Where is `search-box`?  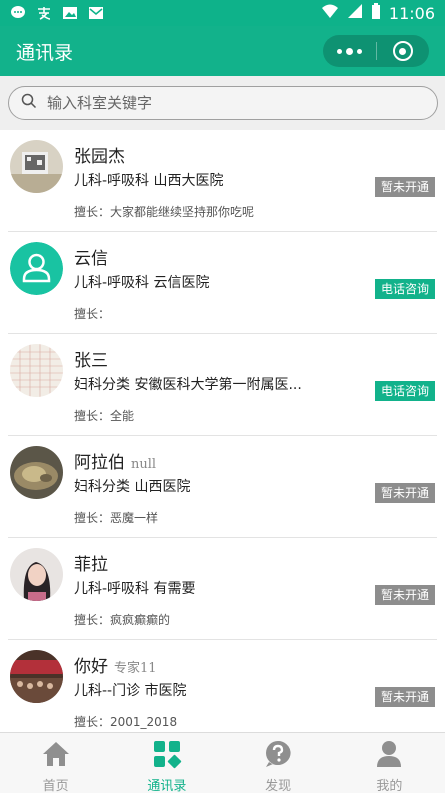
search-box is located at coordinates (223, 103).